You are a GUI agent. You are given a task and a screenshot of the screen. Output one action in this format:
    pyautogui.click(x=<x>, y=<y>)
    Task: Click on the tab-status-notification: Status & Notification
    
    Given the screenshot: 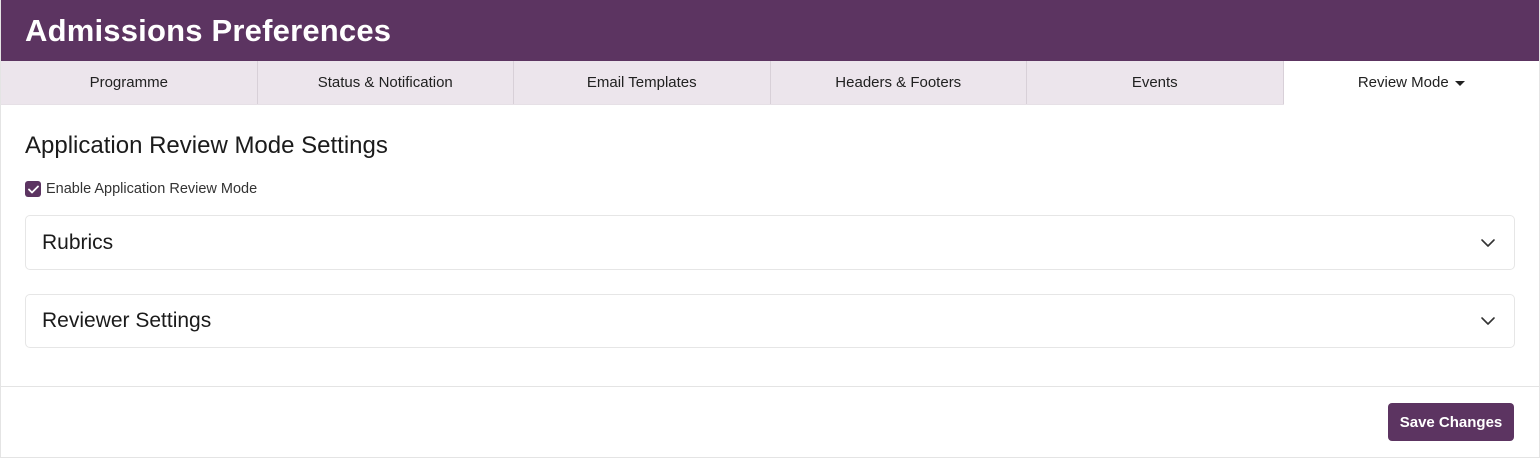 What is the action you would take?
    pyautogui.click(x=386, y=82)
    